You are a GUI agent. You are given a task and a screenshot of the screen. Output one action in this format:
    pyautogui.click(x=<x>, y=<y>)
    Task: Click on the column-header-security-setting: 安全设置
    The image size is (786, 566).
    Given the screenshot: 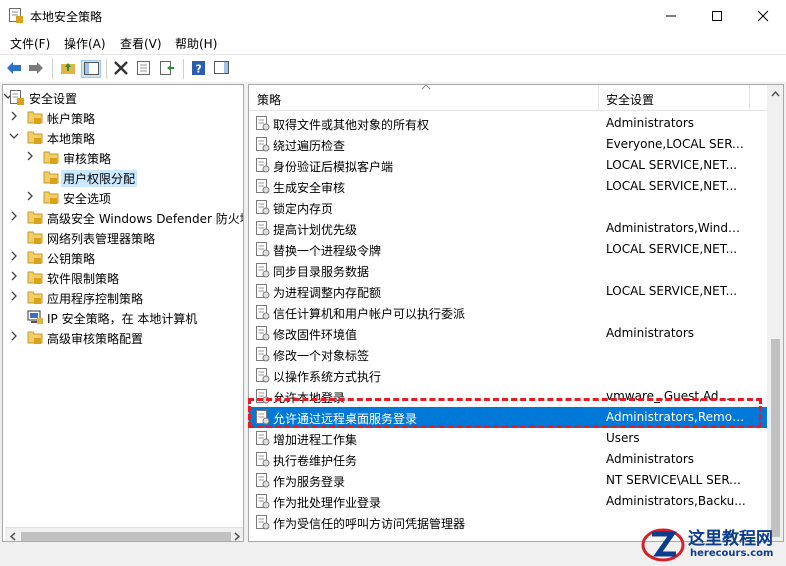 What is the action you would take?
    pyautogui.click(x=630, y=99)
    